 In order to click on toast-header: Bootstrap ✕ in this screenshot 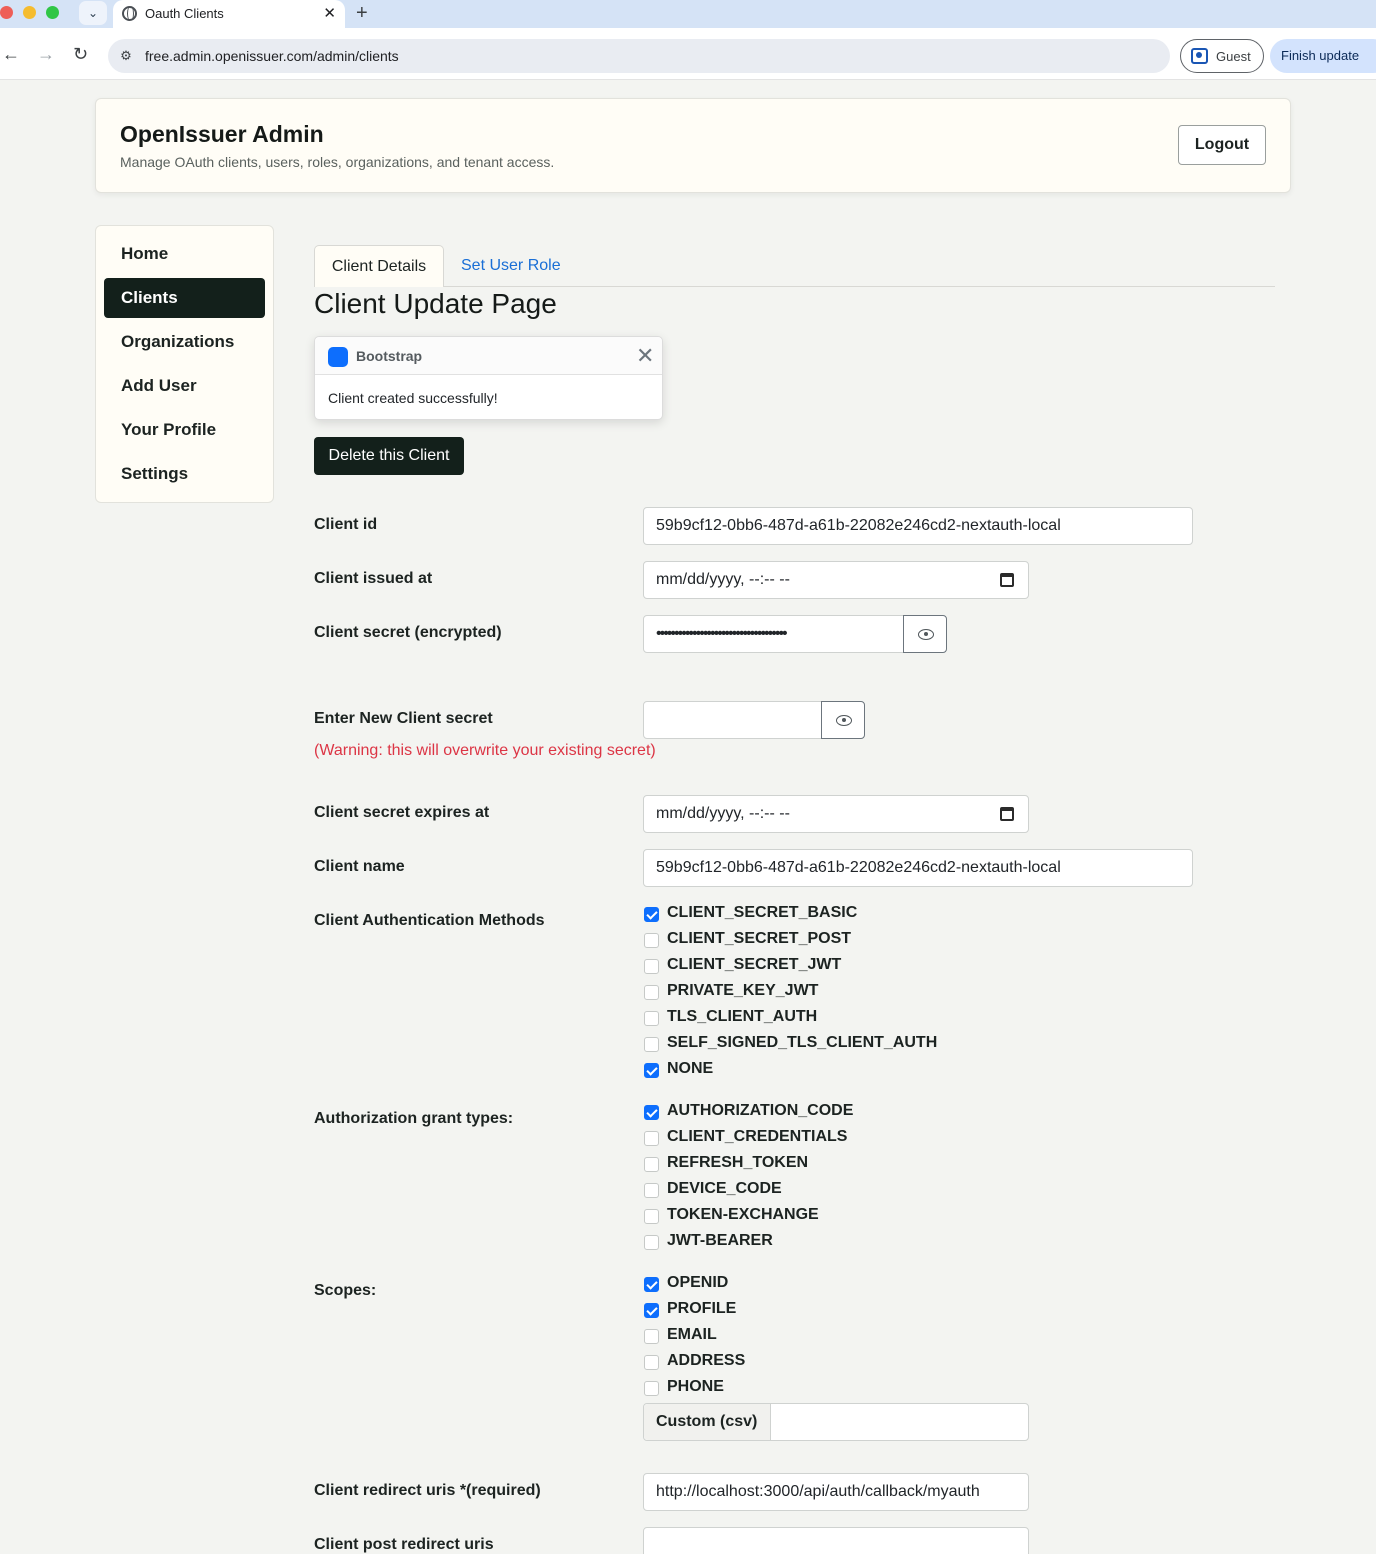, I will do `click(488, 356)`.